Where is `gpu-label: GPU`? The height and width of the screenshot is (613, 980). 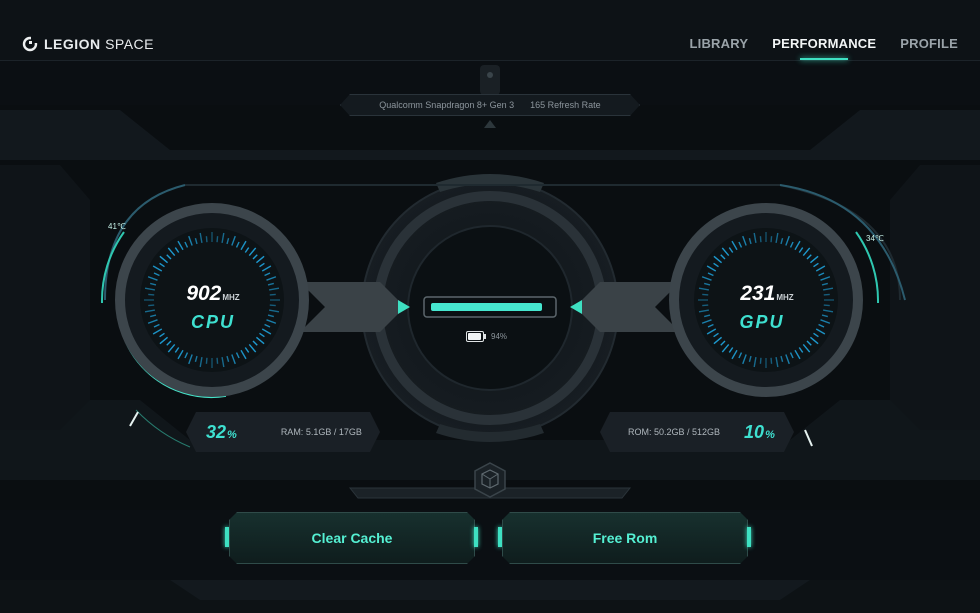
gpu-label: GPU is located at coordinates (762, 322).